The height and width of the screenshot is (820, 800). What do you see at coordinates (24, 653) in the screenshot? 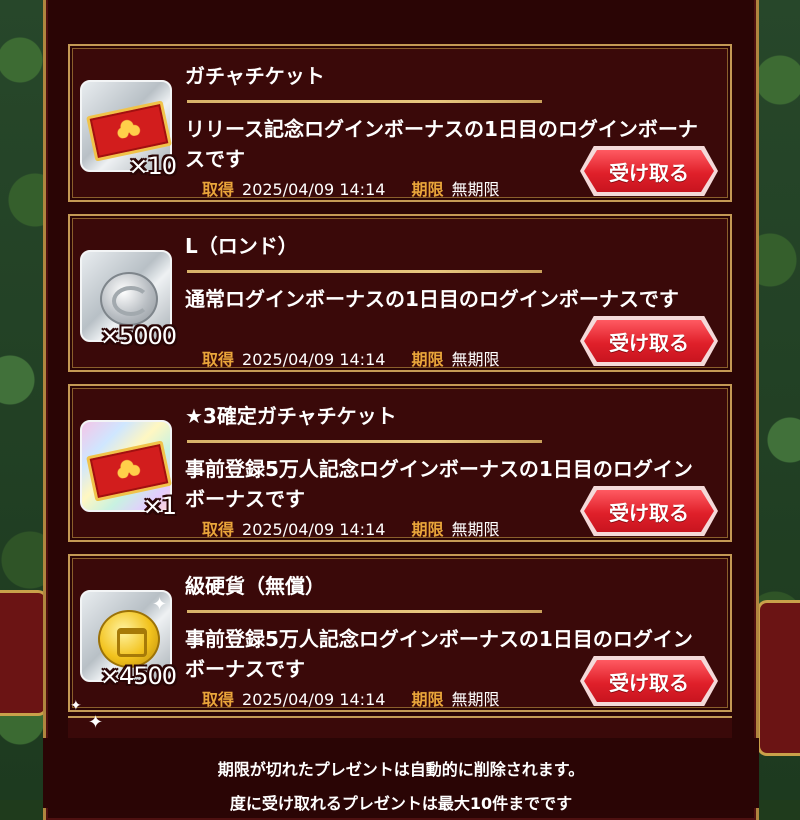
I see `left-frame-decoration` at bounding box center [24, 653].